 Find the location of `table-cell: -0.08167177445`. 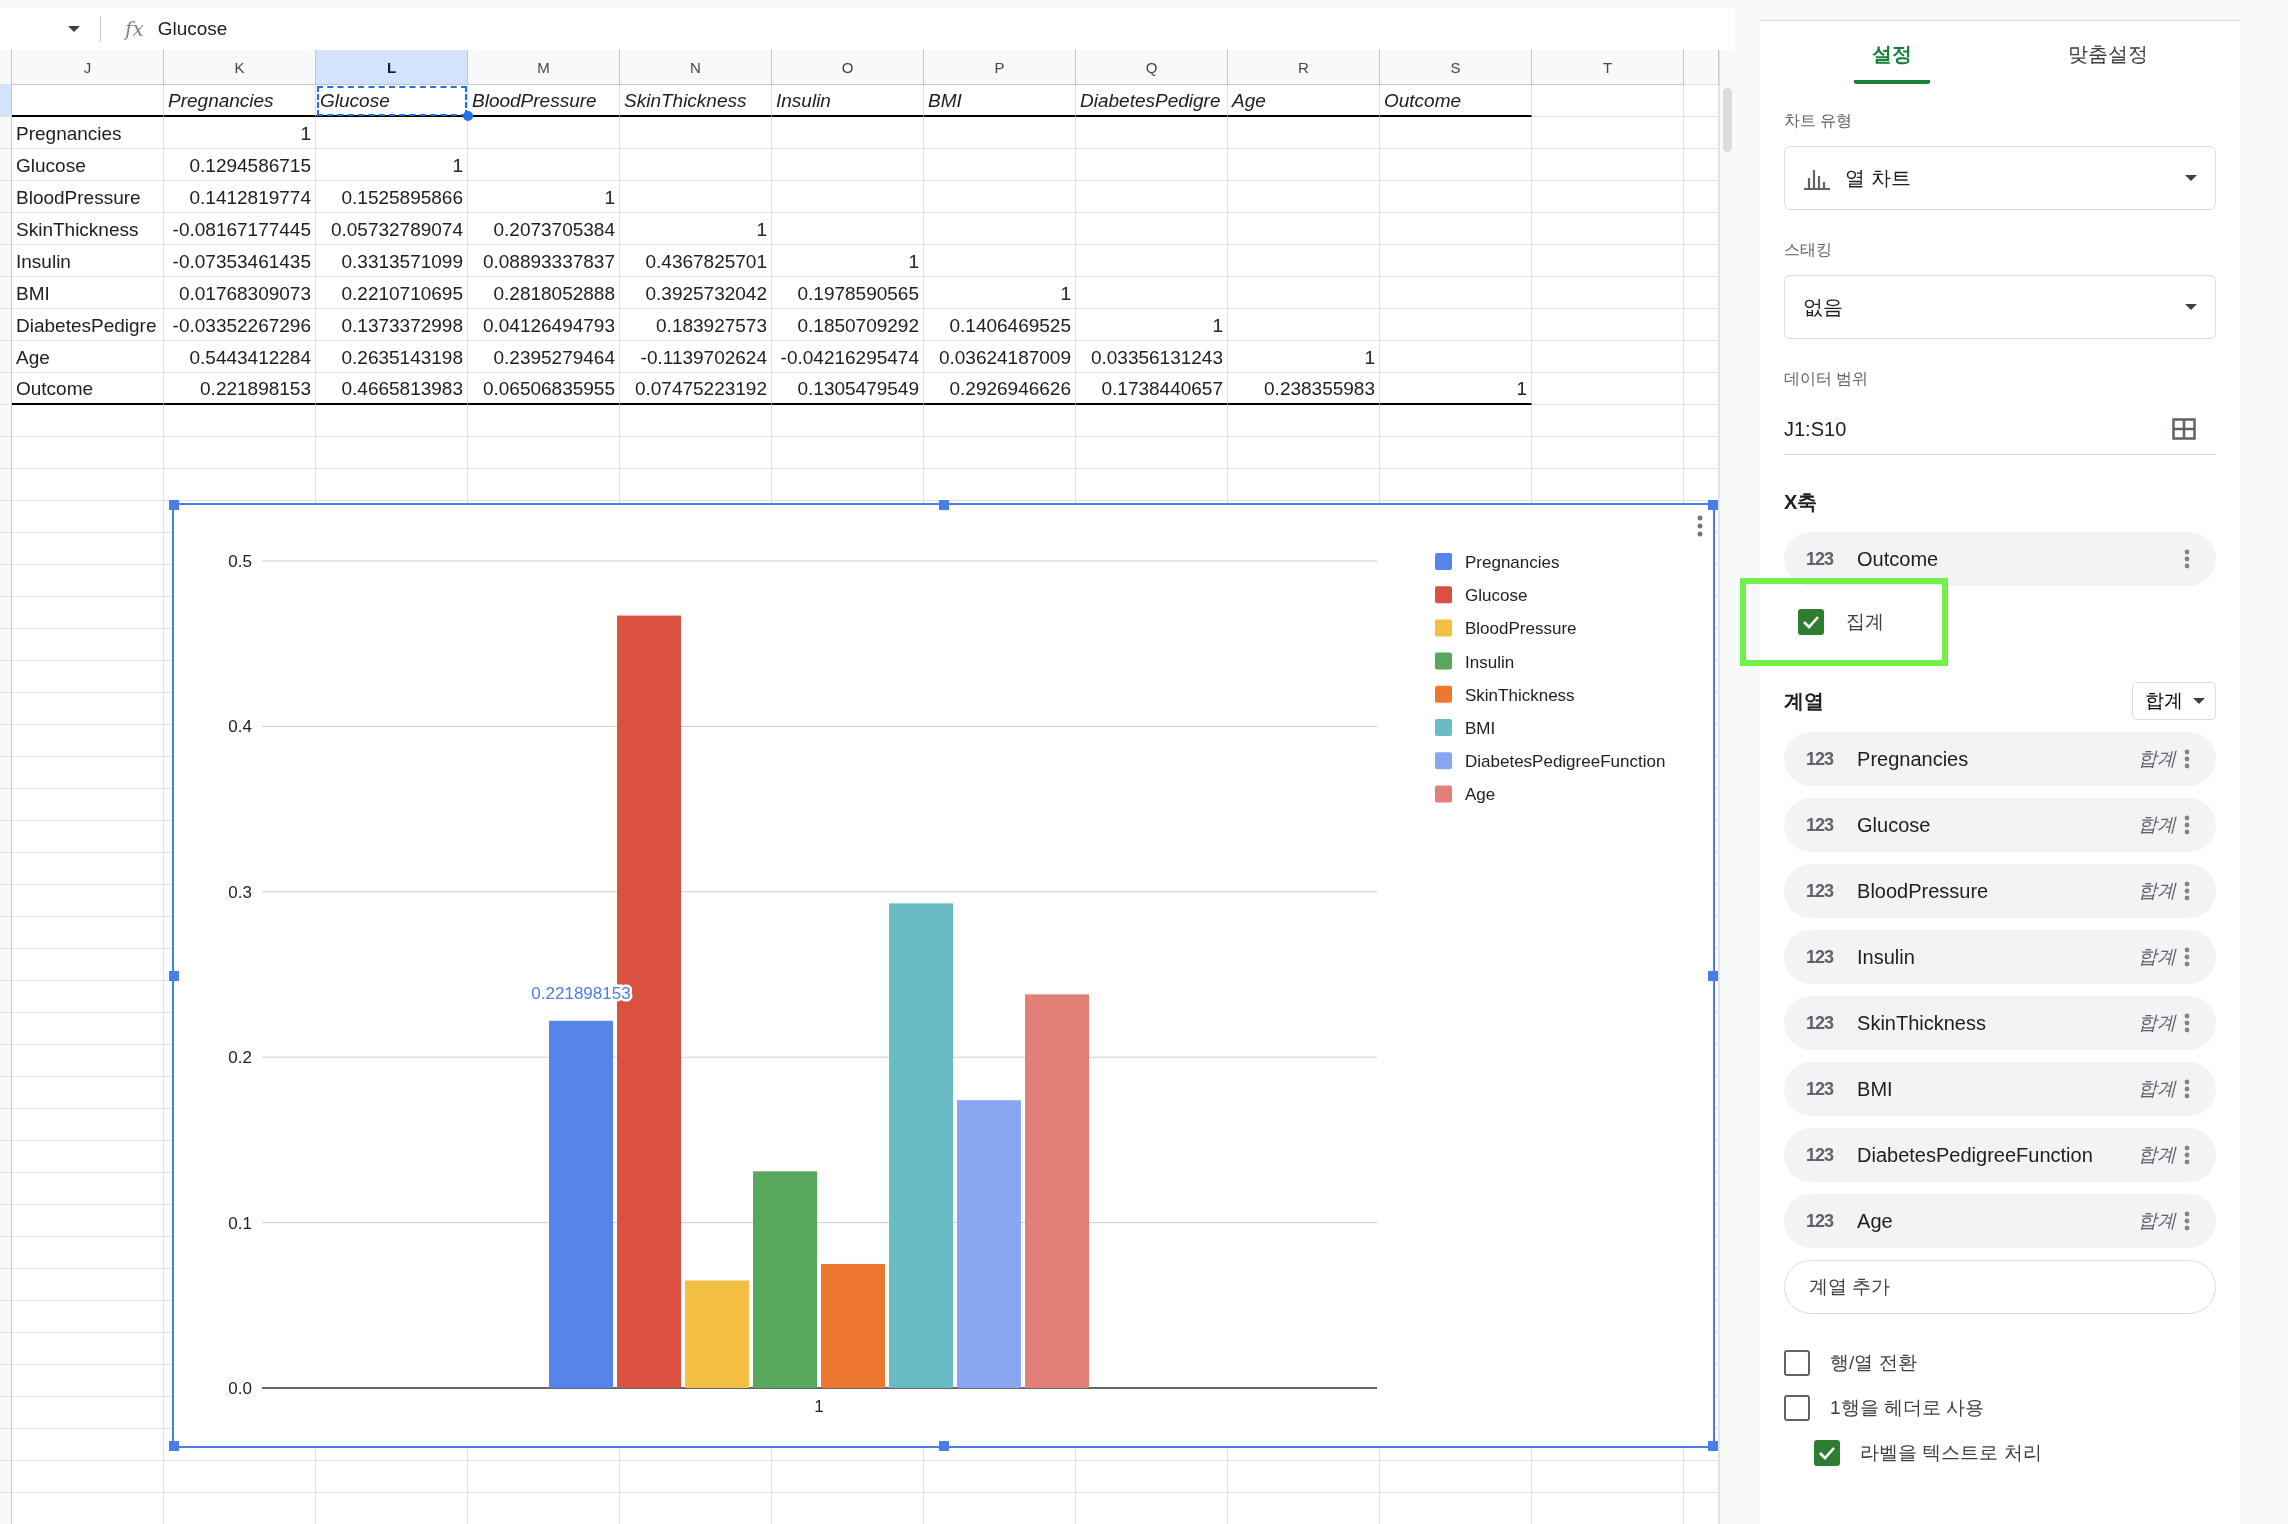

table-cell: -0.08167177445 is located at coordinates (240, 229).